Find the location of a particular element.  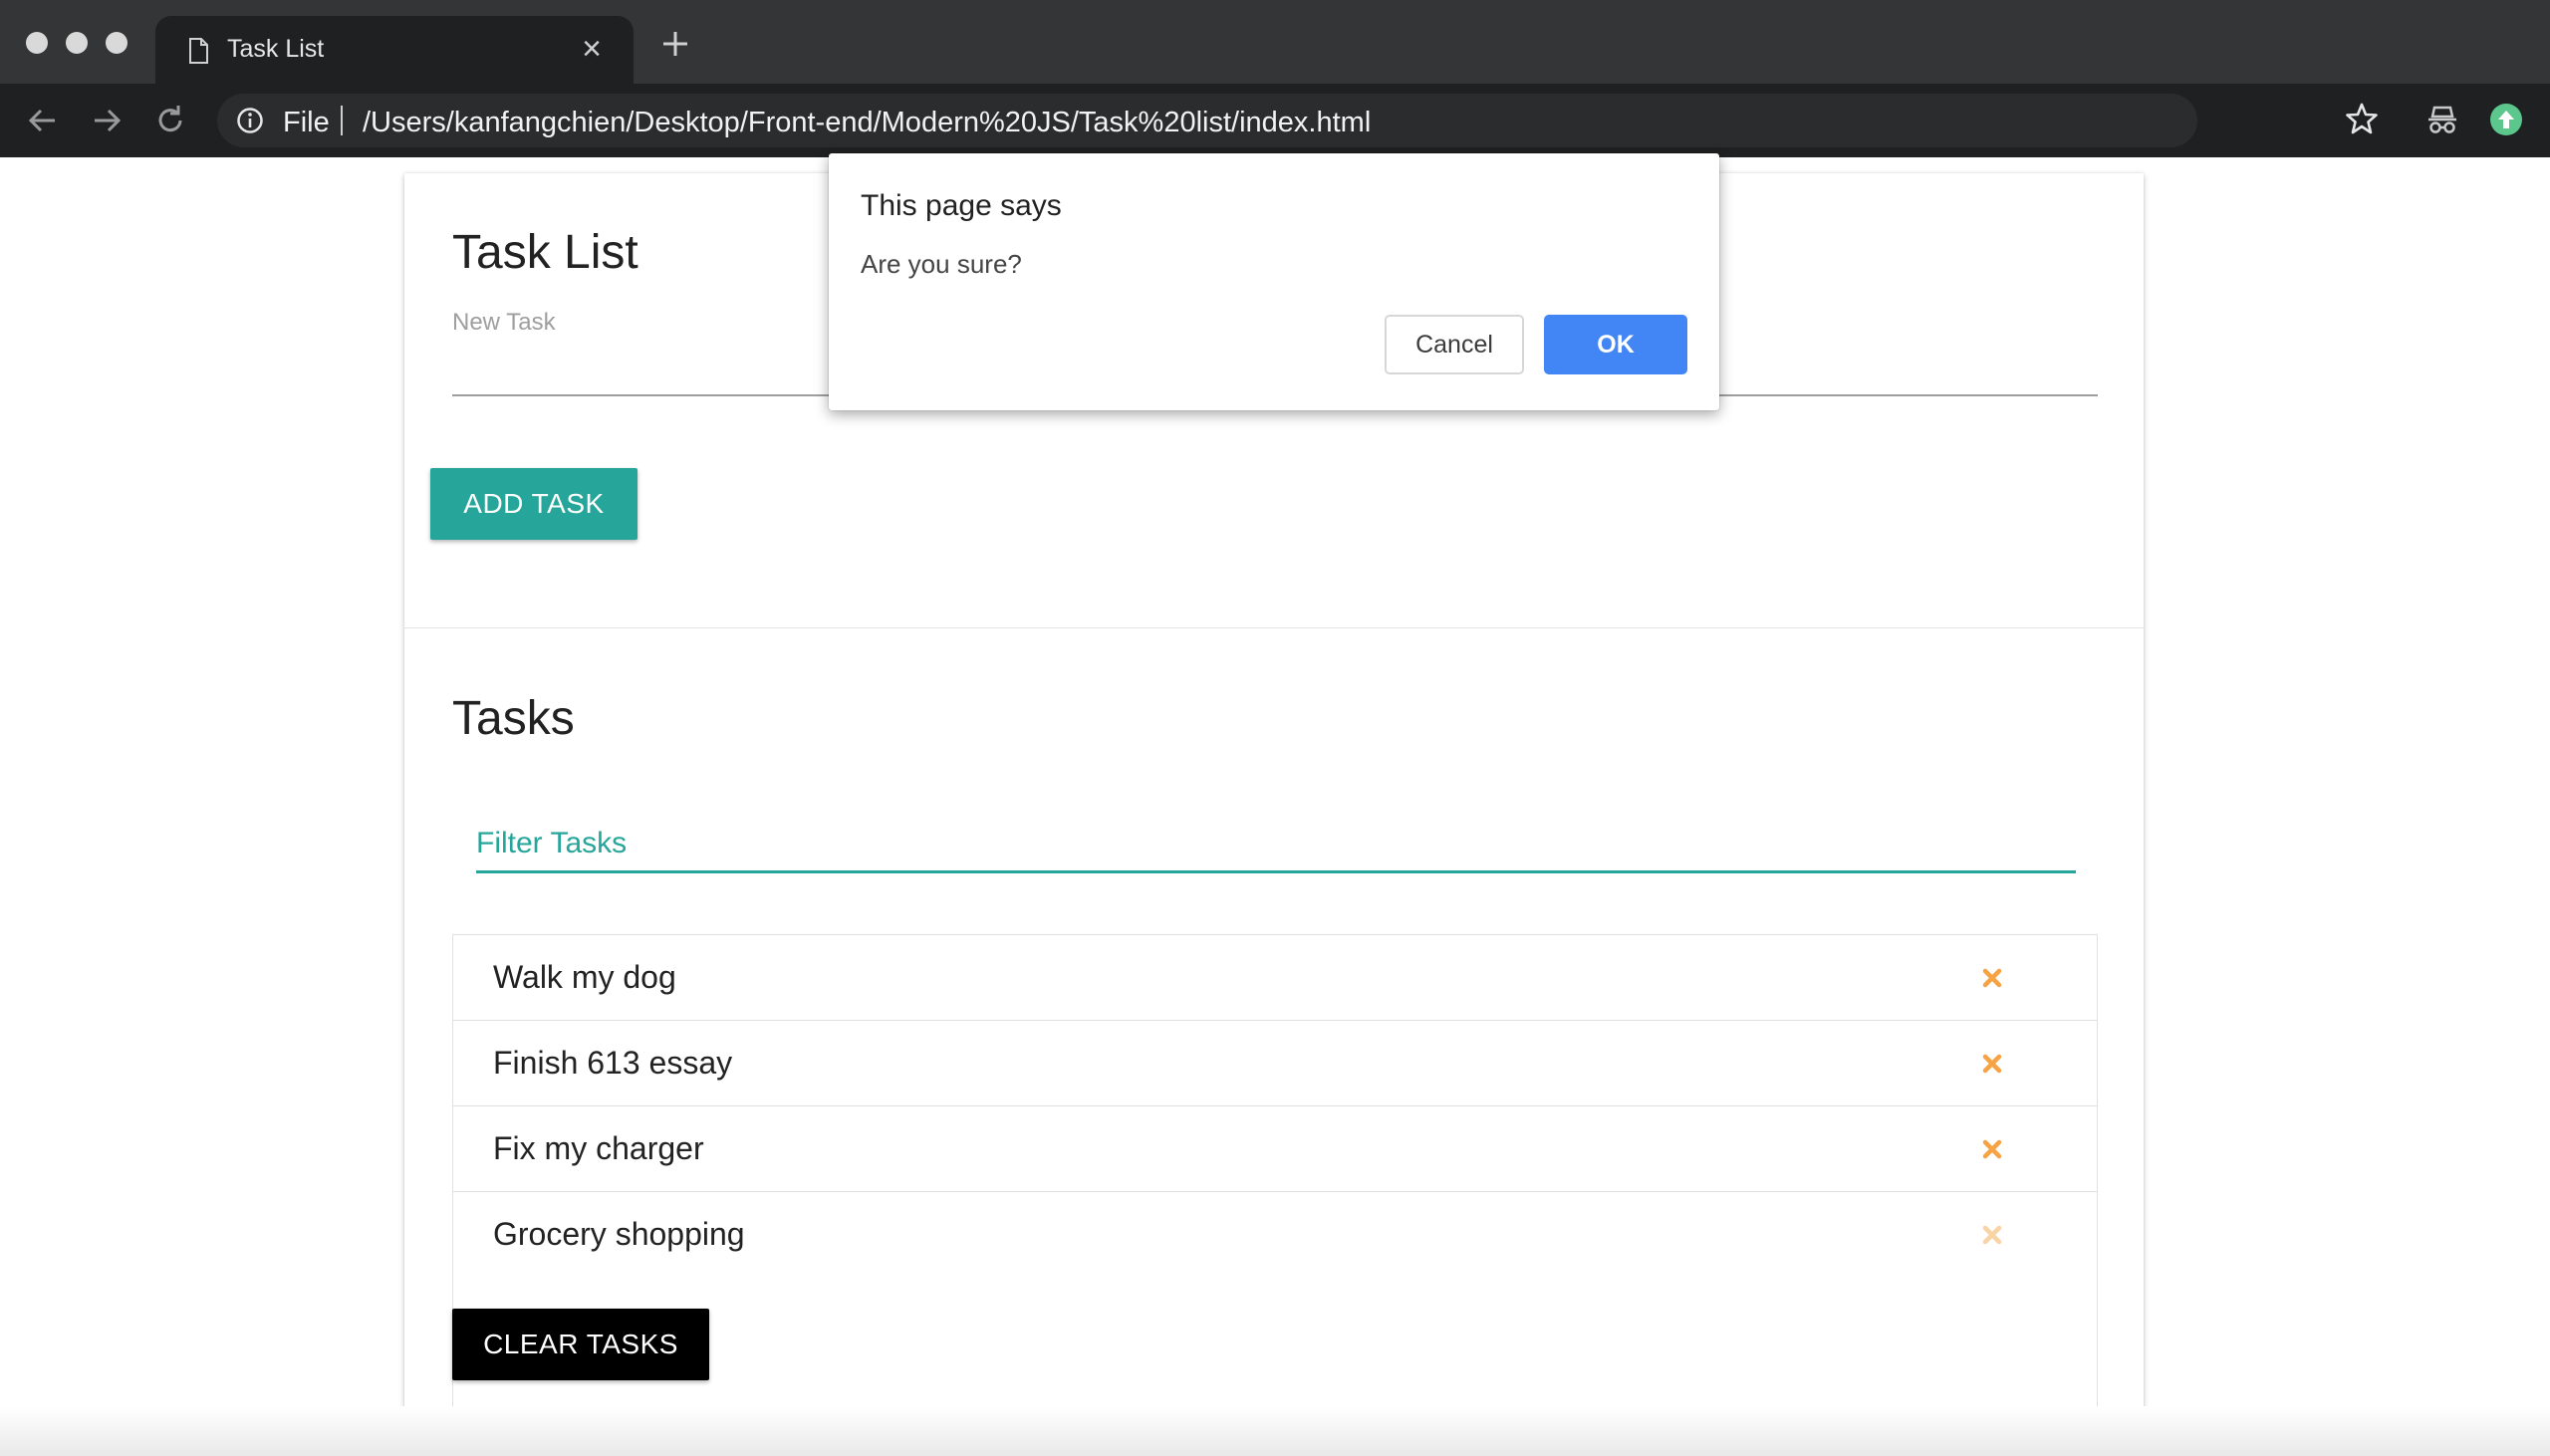

task-list-item: Grocery shopping is located at coordinates (1275, 1234).